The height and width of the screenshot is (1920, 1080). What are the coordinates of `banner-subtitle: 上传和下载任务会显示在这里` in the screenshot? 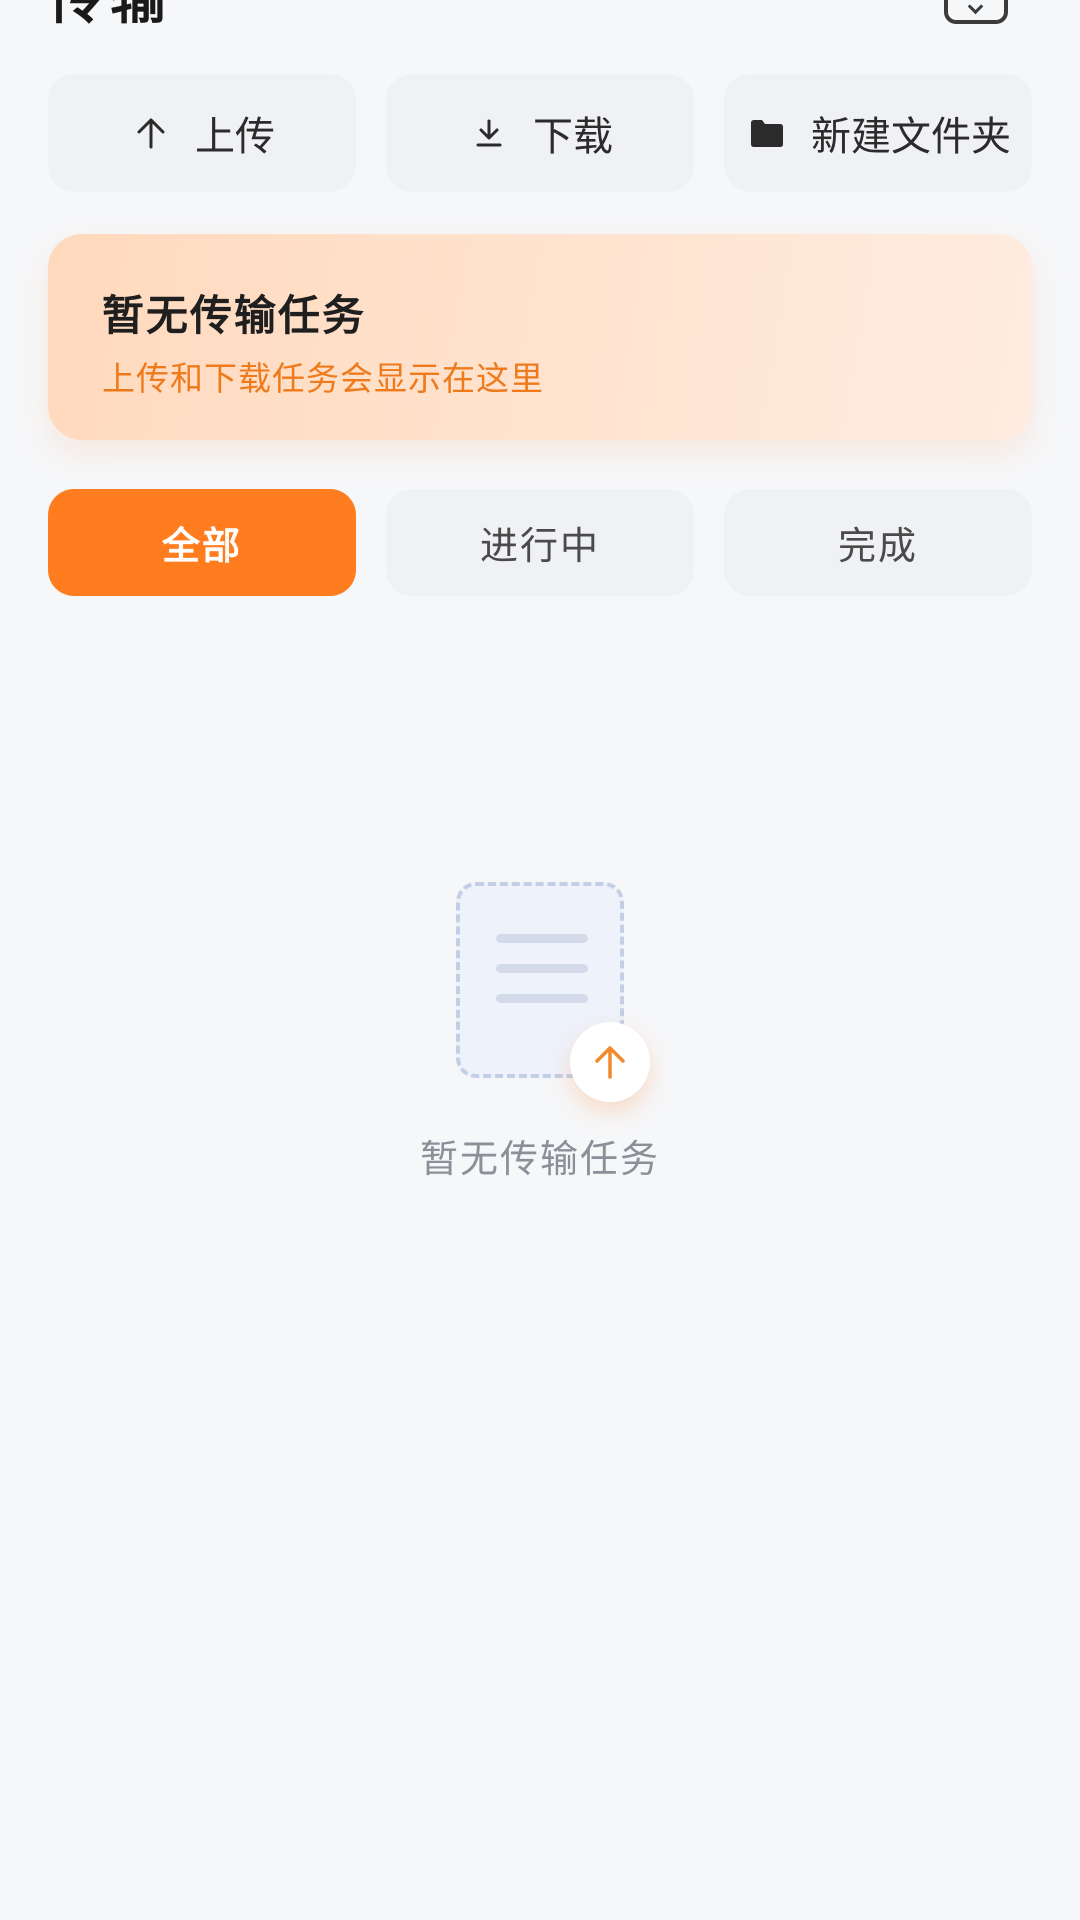 It's located at (323, 378).